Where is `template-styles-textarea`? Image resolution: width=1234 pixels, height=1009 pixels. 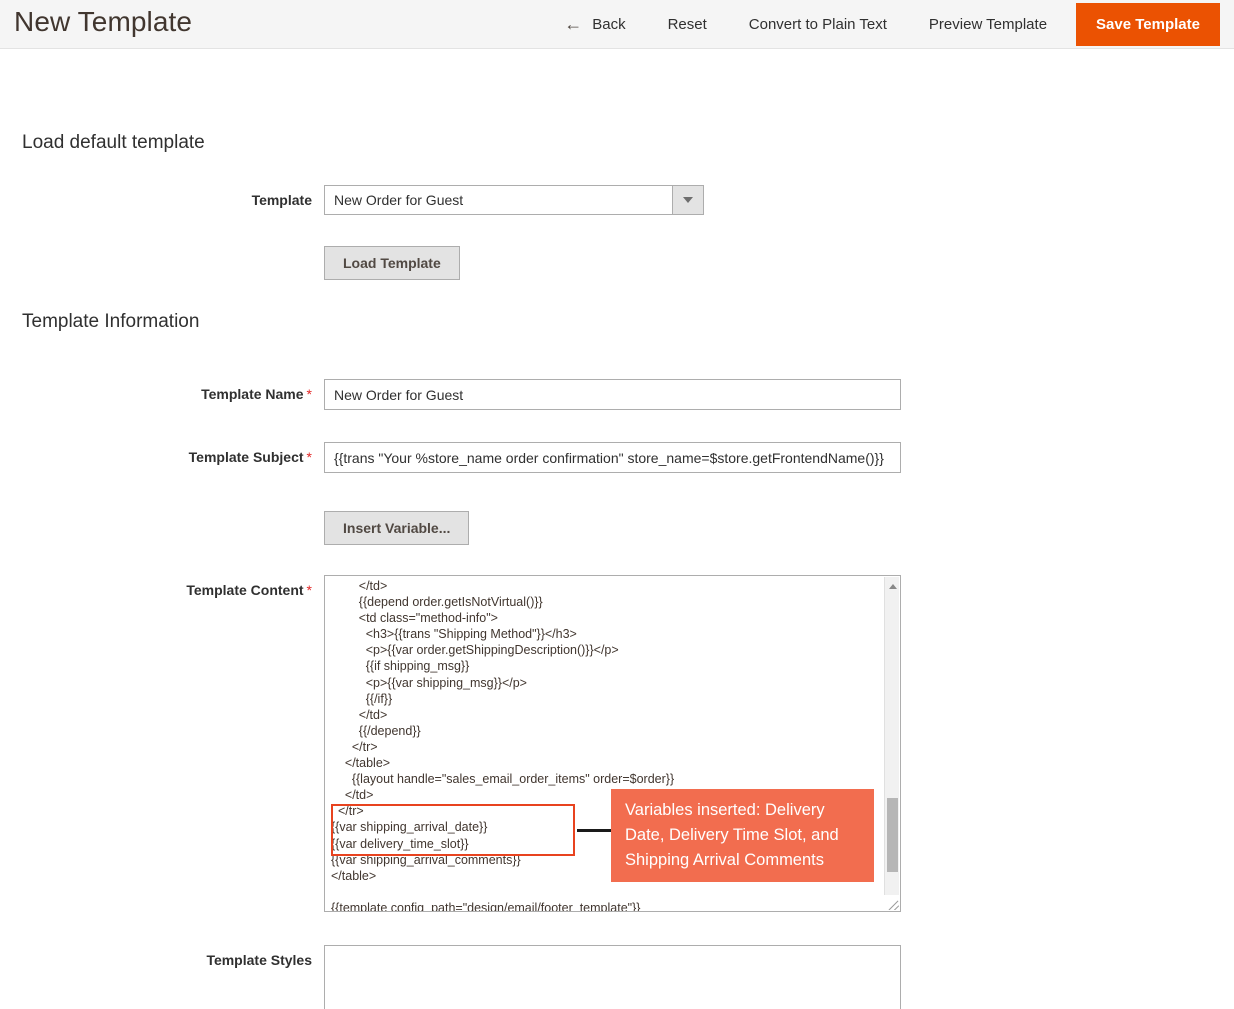 template-styles-textarea is located at coordinates (612, 977).